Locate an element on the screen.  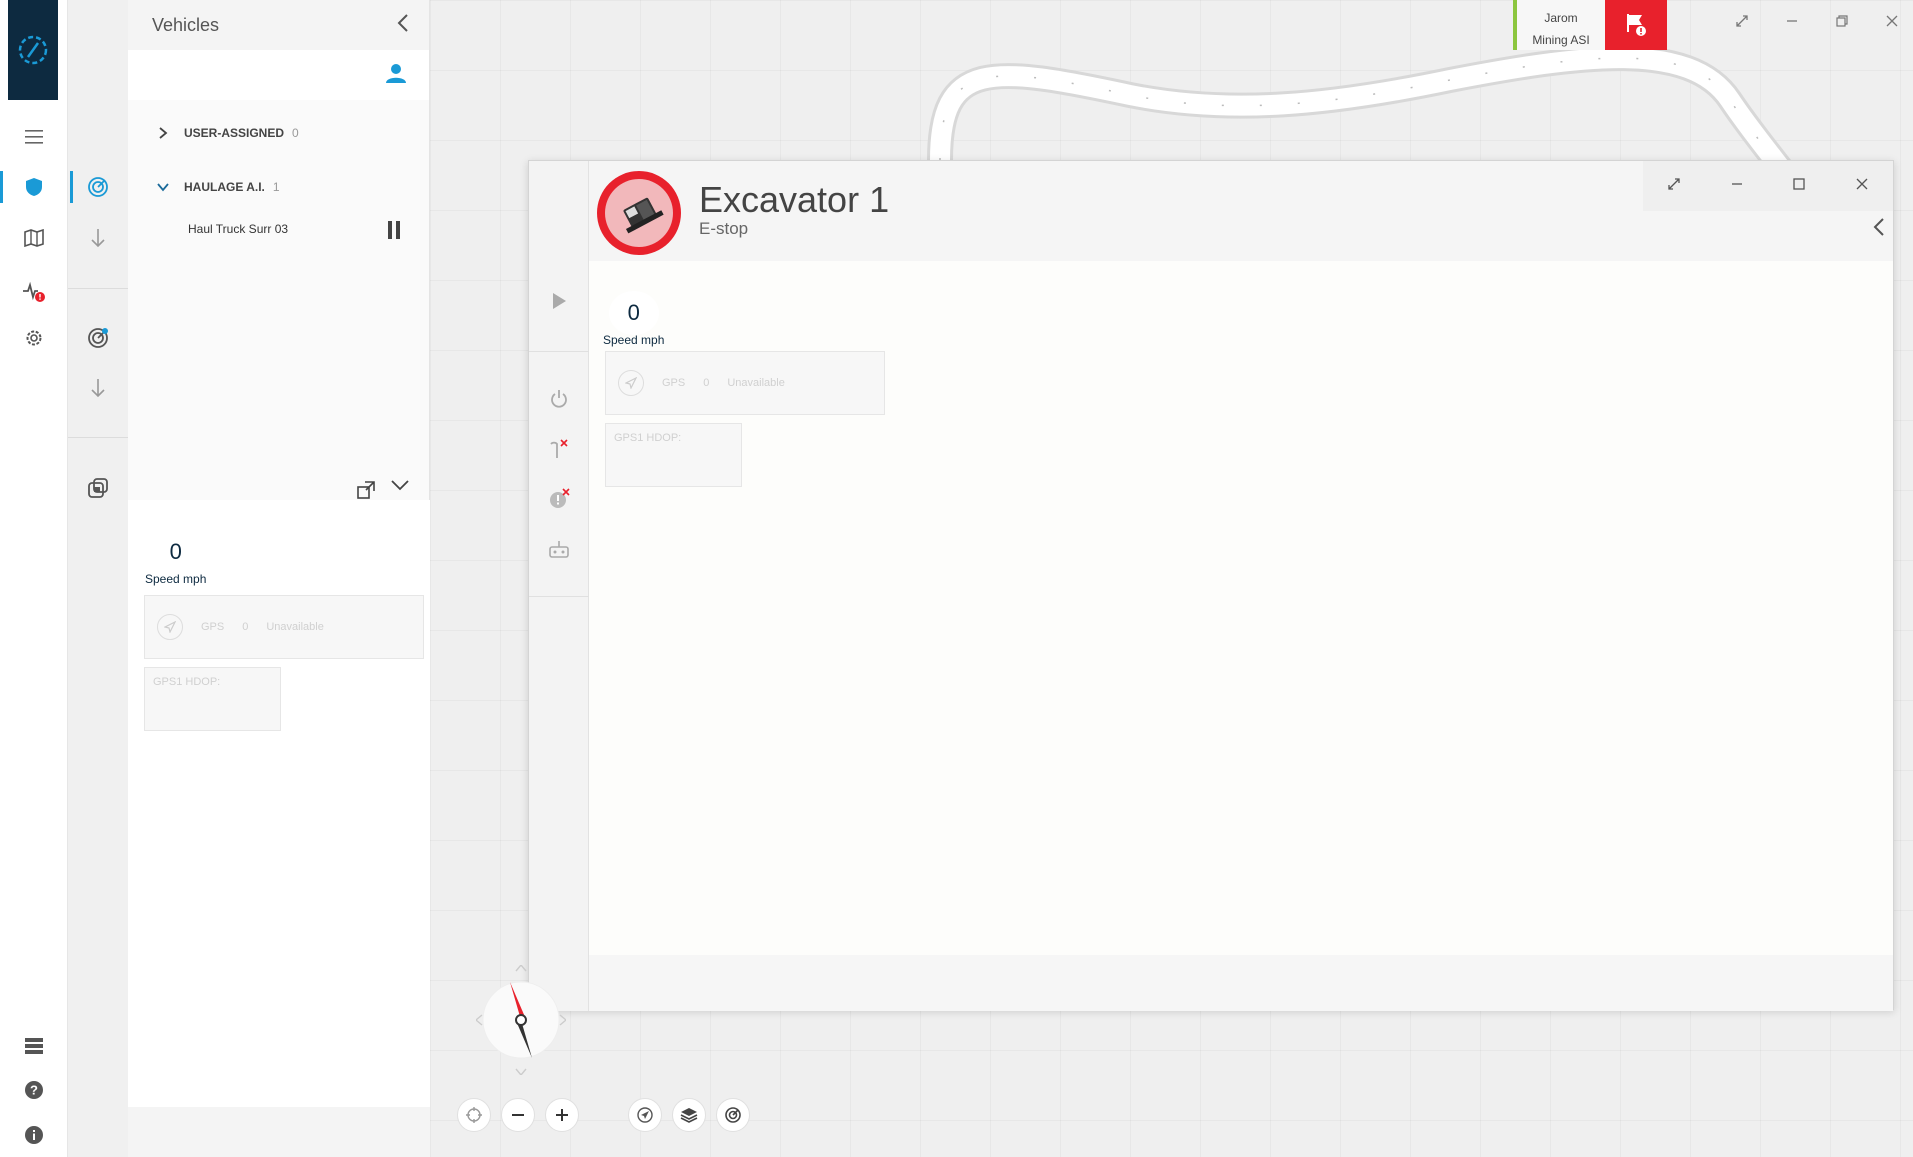
expand-icon is located at coordinates (1674, 184).